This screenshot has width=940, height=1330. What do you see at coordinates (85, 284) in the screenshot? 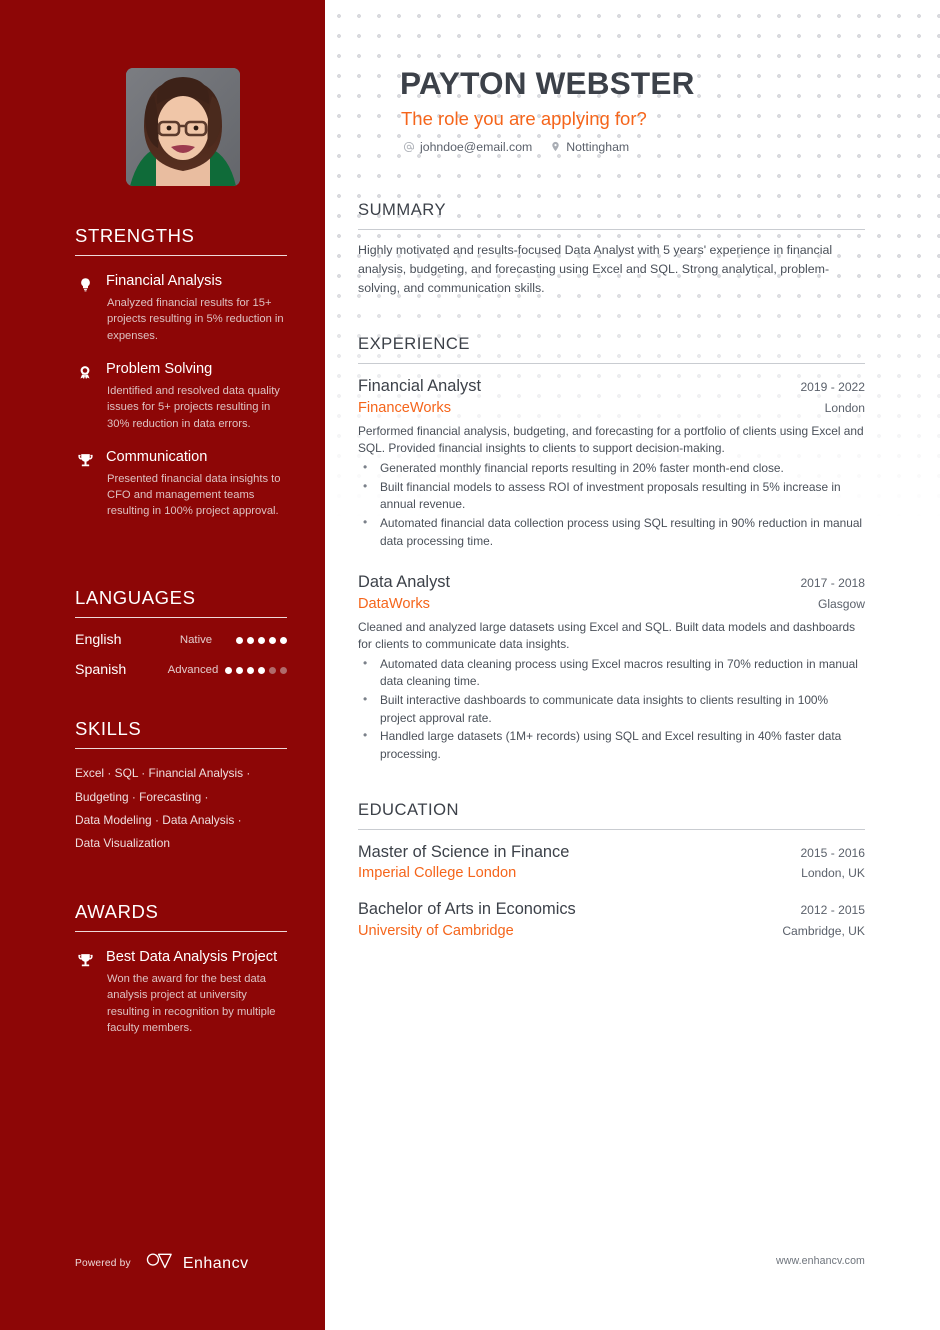
I see `lightbulb-icon` at bounding box center [85, 284].